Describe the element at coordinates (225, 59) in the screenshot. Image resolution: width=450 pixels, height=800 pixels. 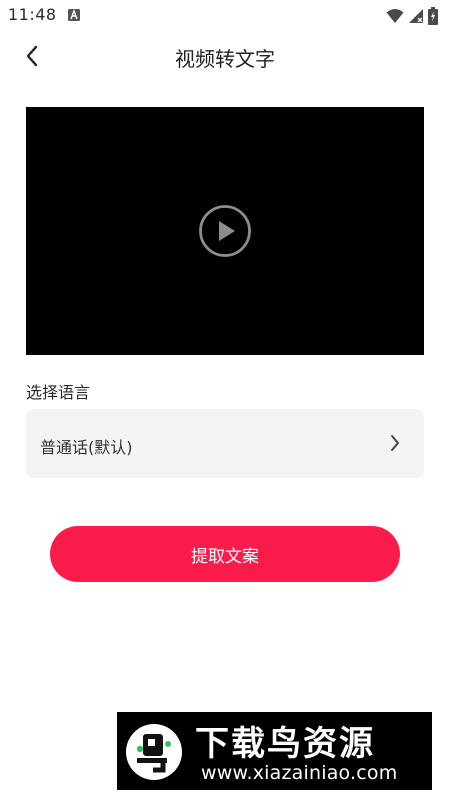
I see `page-title: 视频转文字` at that location.